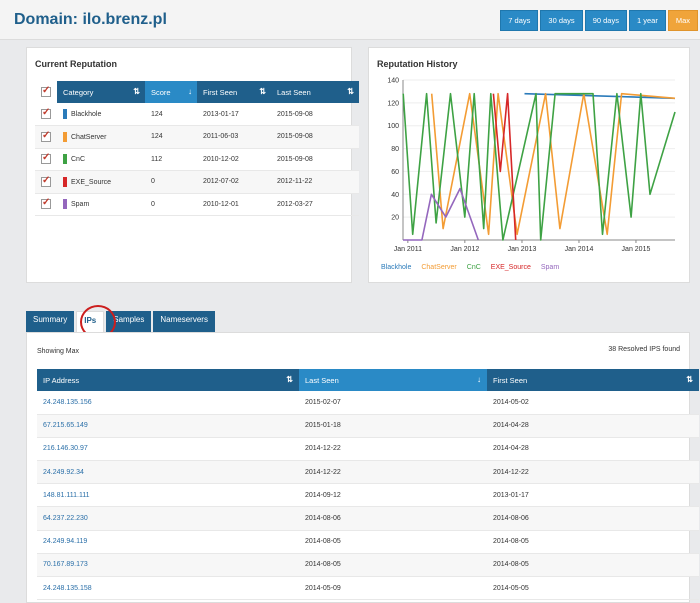 The height and width of the screenshot is (603, 700). Describe the element at coordinates (408, 249) in the screenshot. I see `x-tick-label: Jan 2011` at that location.